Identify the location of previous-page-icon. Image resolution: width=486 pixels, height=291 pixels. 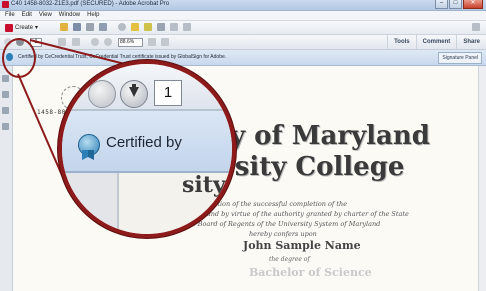
(102, 94).